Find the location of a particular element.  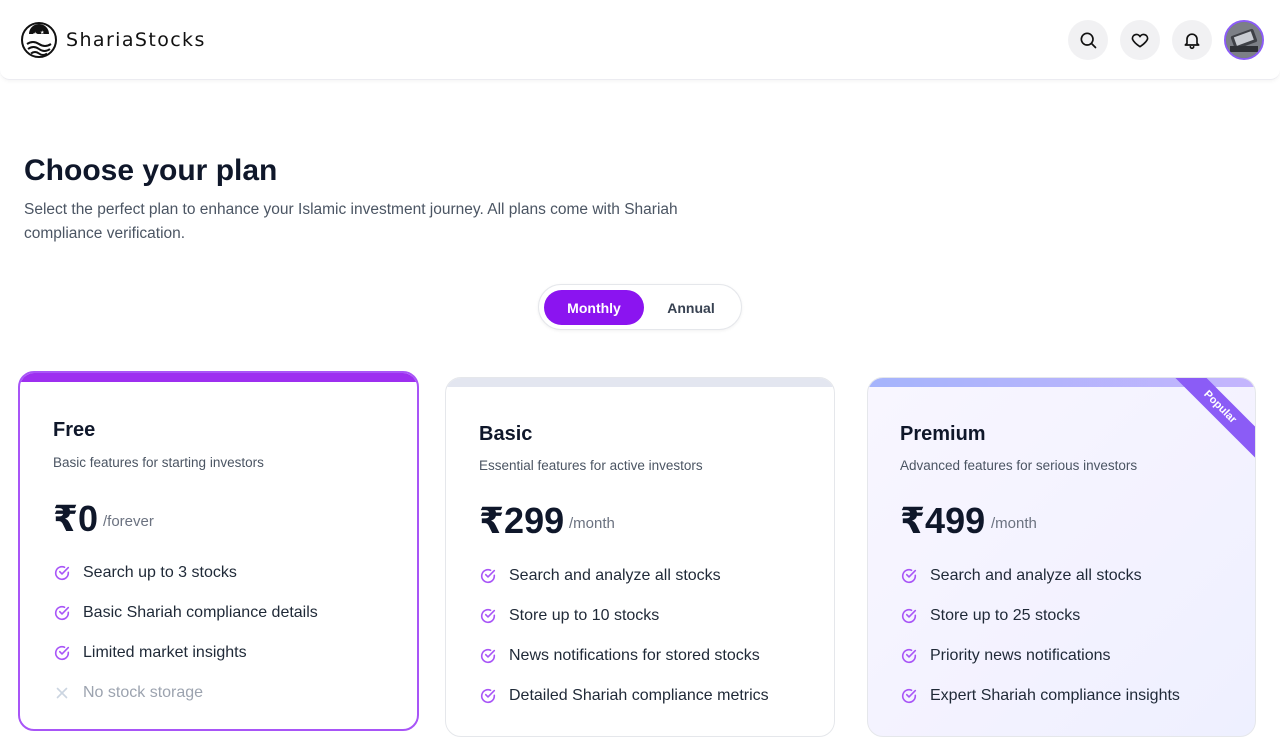

feature-item-excluded: No stock storage is located at coordinates (185, 693).